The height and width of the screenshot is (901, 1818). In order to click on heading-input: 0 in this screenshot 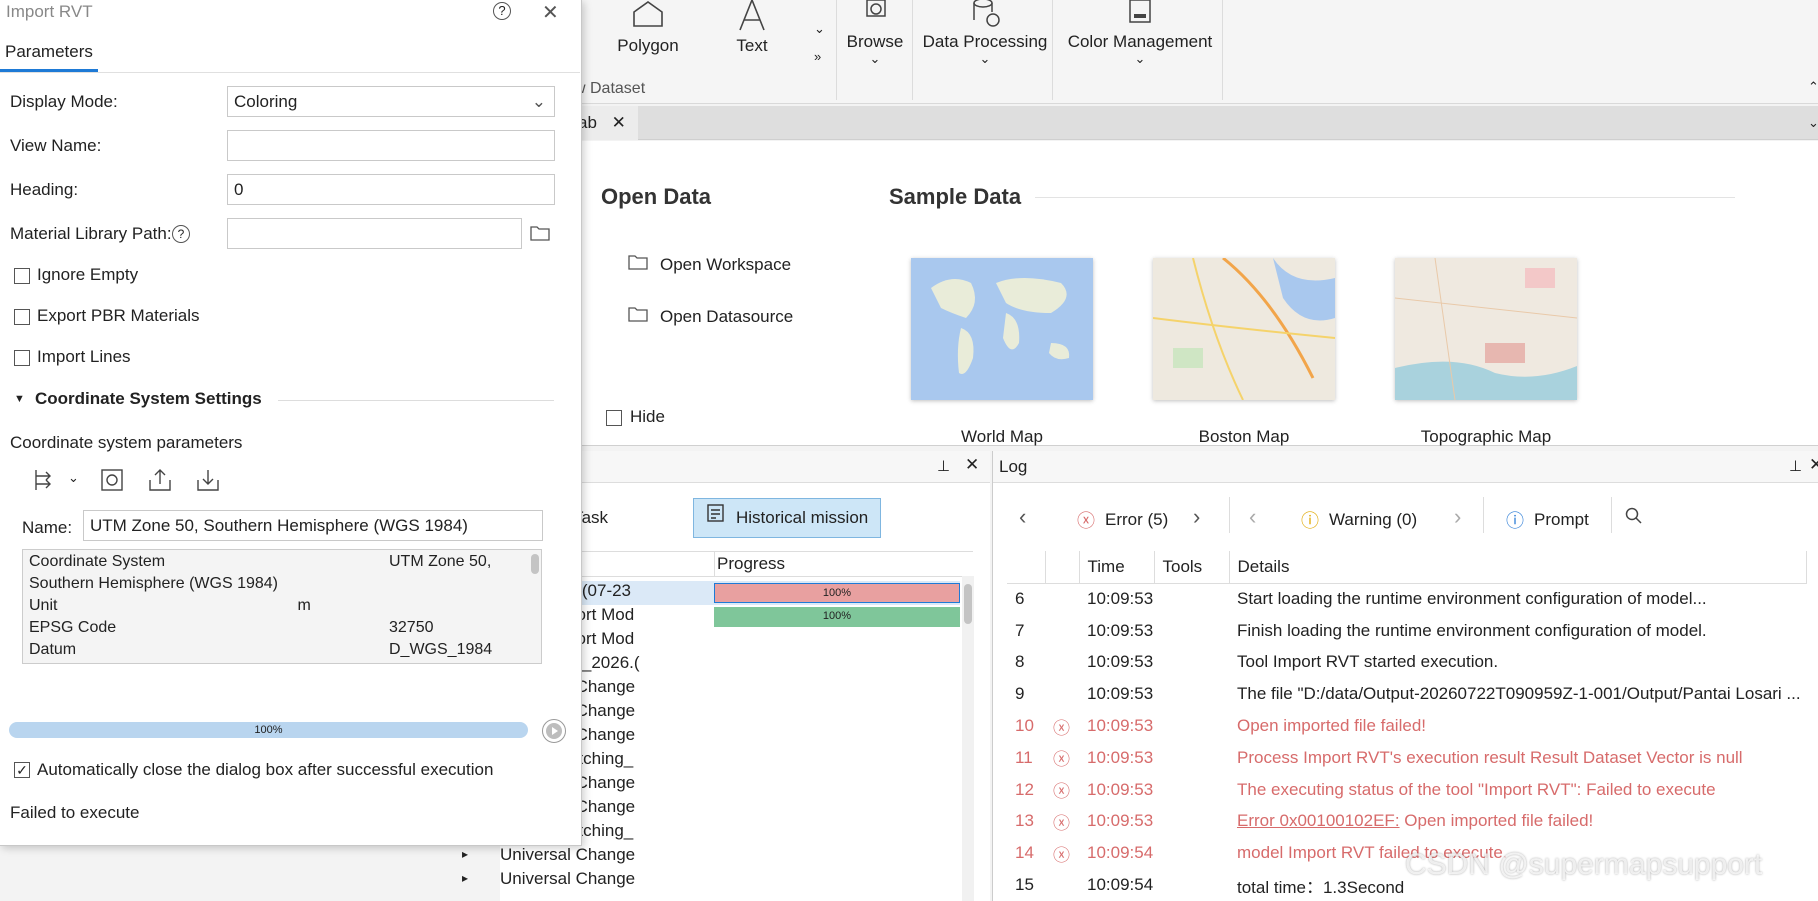, I will do `click(391, 189)`.